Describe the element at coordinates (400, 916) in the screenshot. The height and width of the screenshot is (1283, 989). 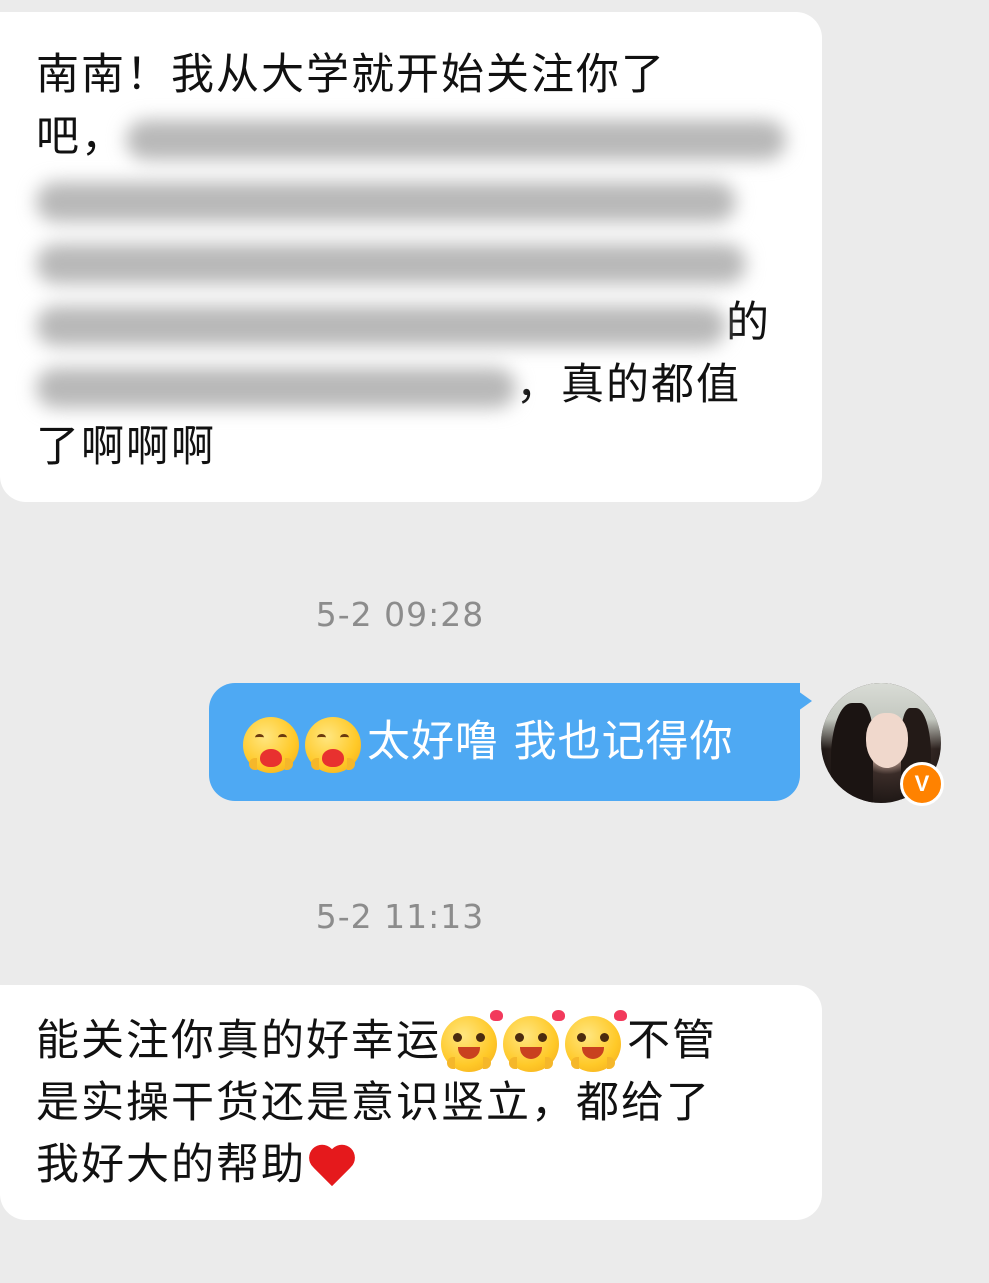
I see `message-timestamp: 5-2 11:13` at that location.